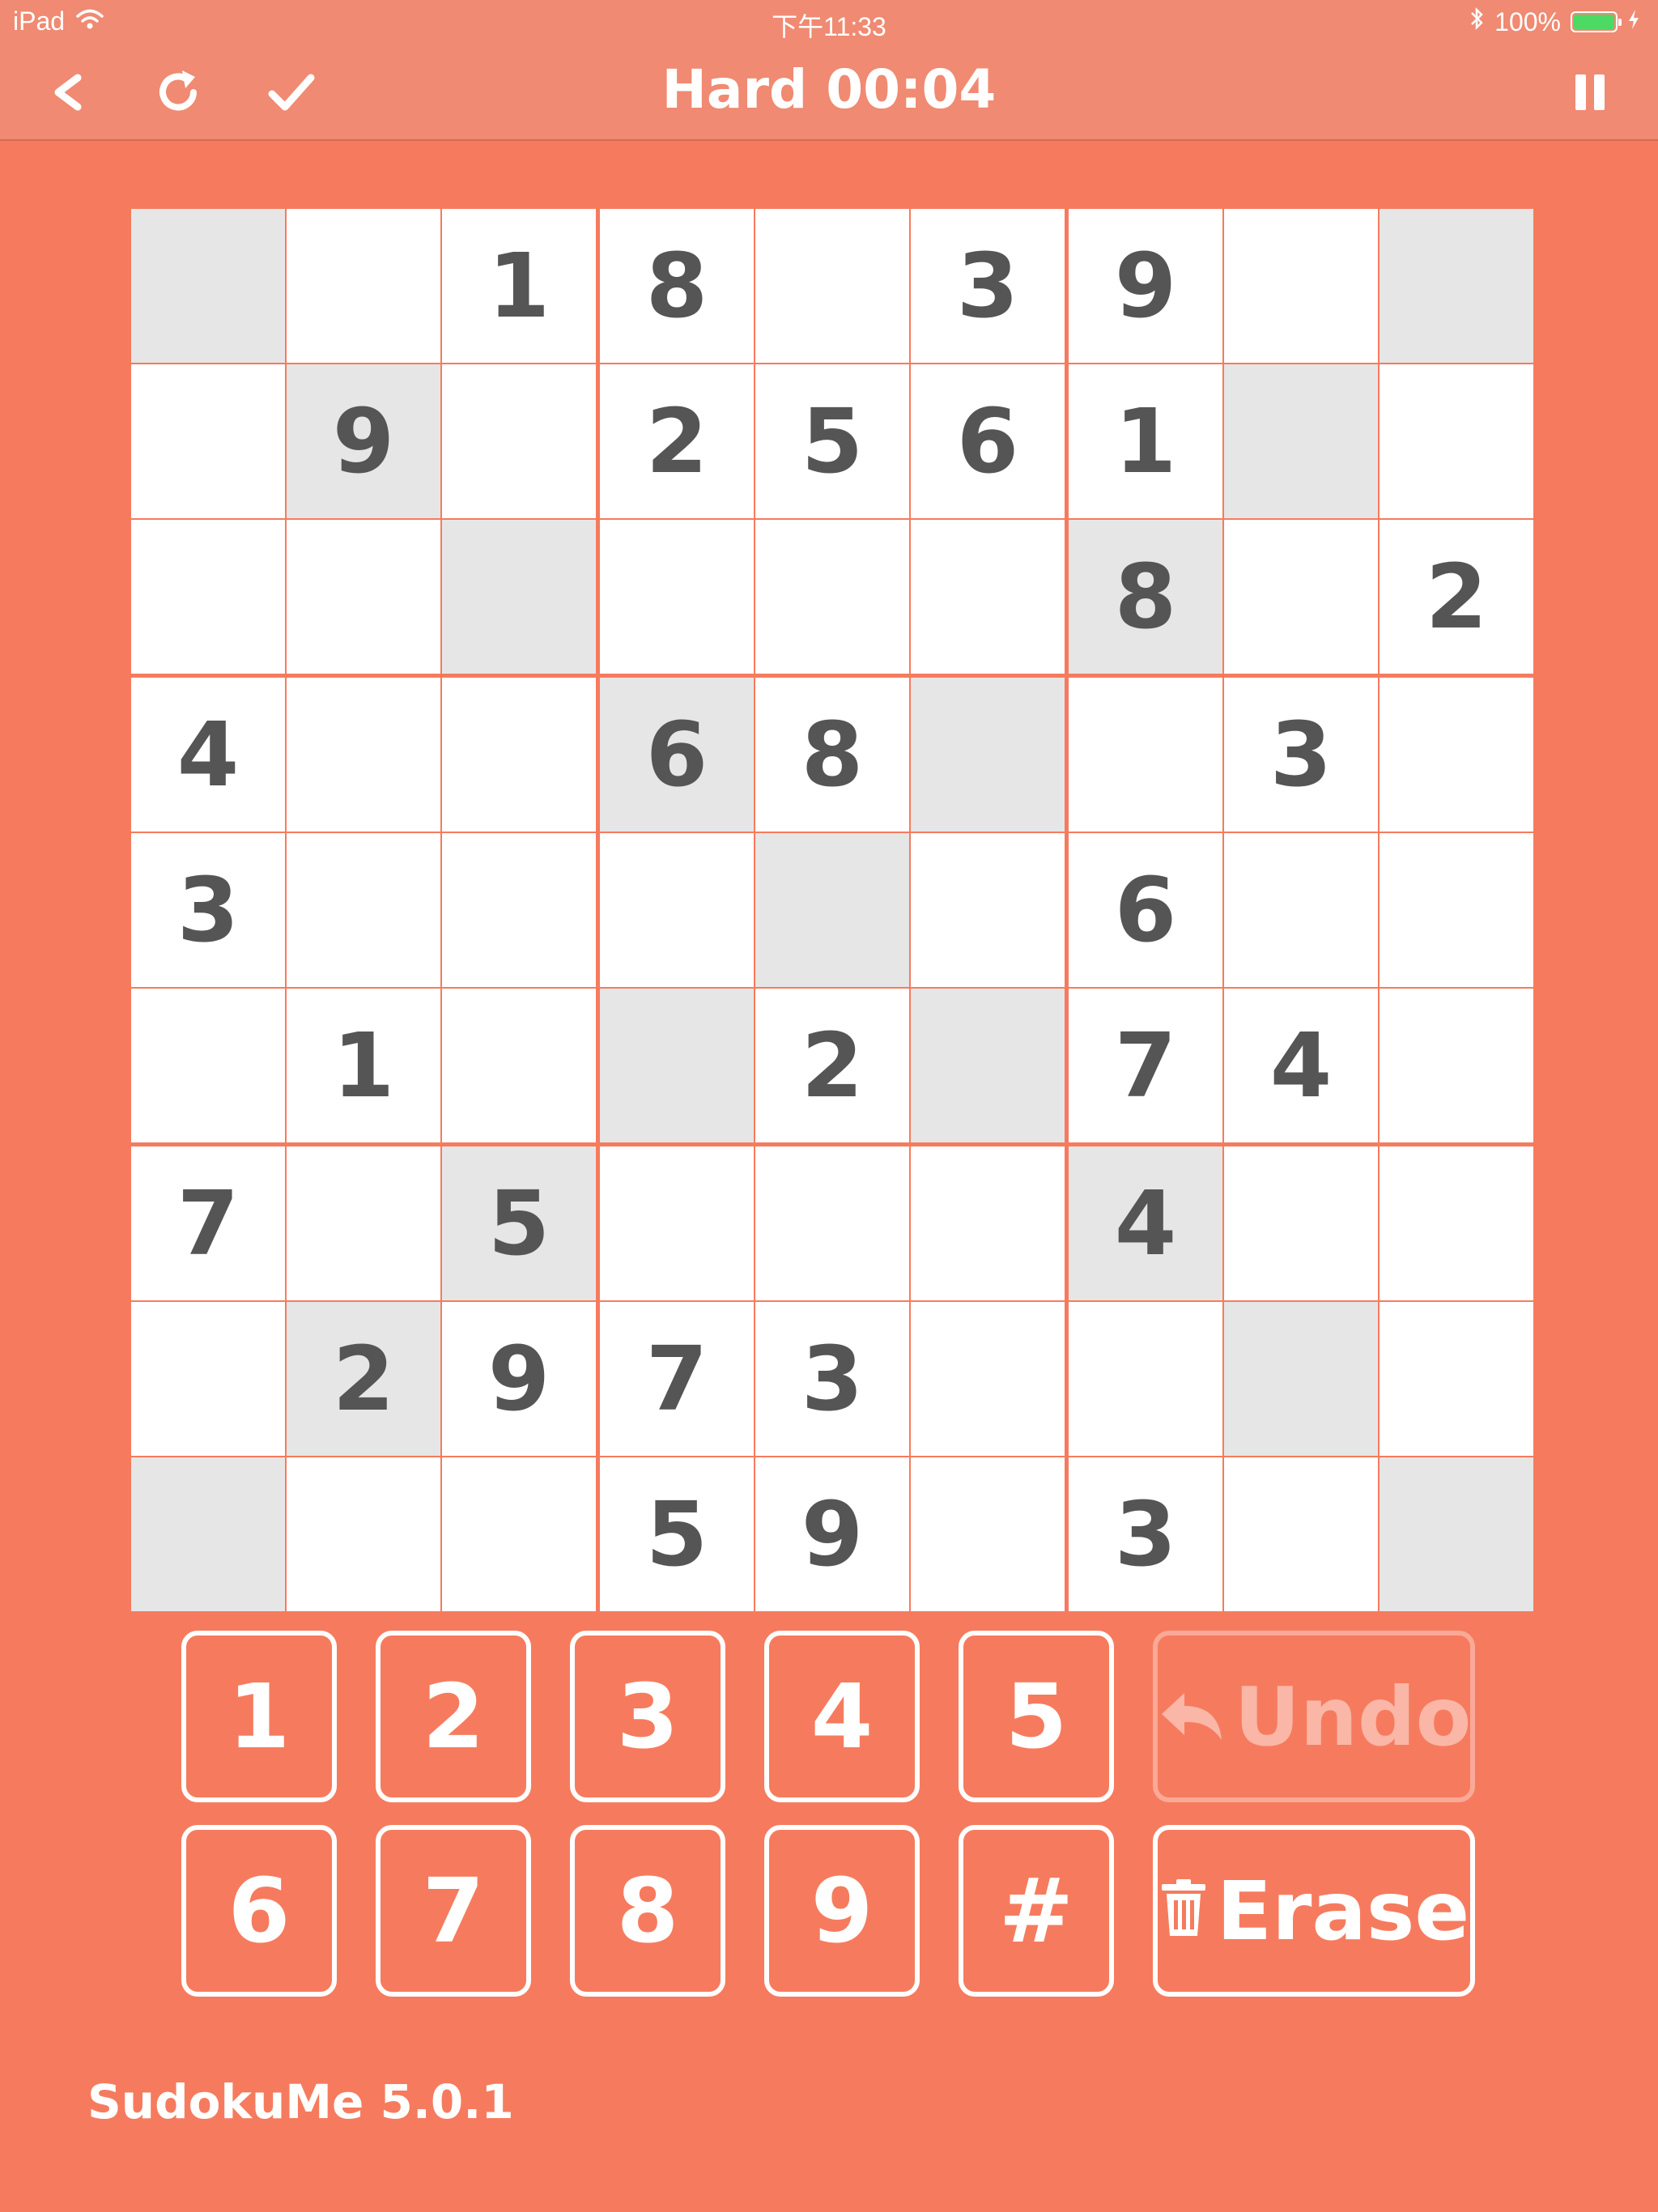  What do you see at coordinates (453, 1911) in the screenshot?
I see `key-7: 7` at bounding box center [453, 1911].